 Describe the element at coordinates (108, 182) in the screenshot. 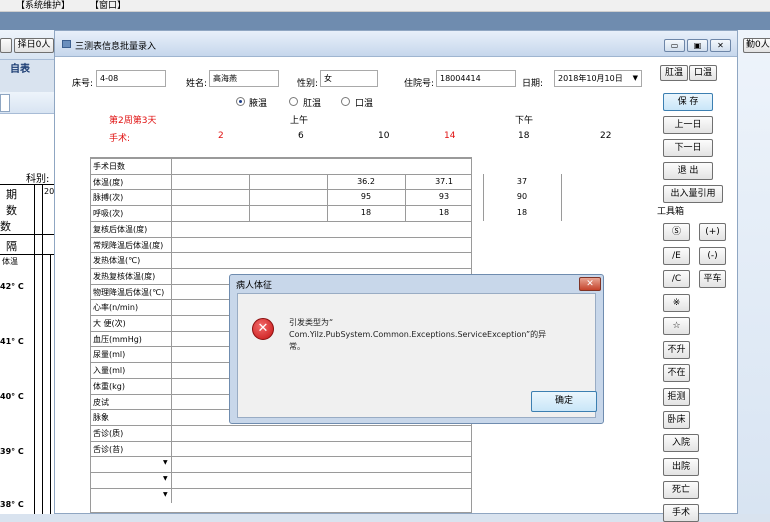

I see `grid-row-label: 体温(度)` at that location.